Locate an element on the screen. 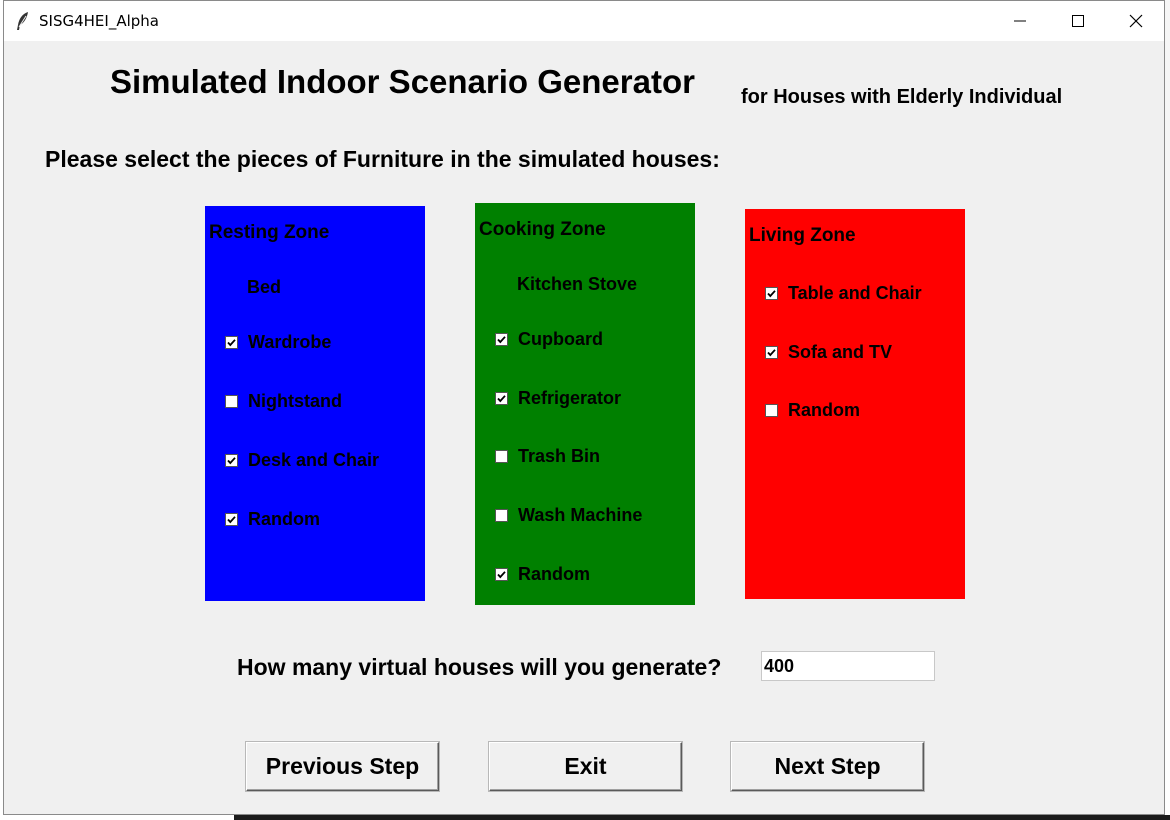 The width and height of the screenshot is (1170, 820). close-button is located at coordinates (1136, 21).